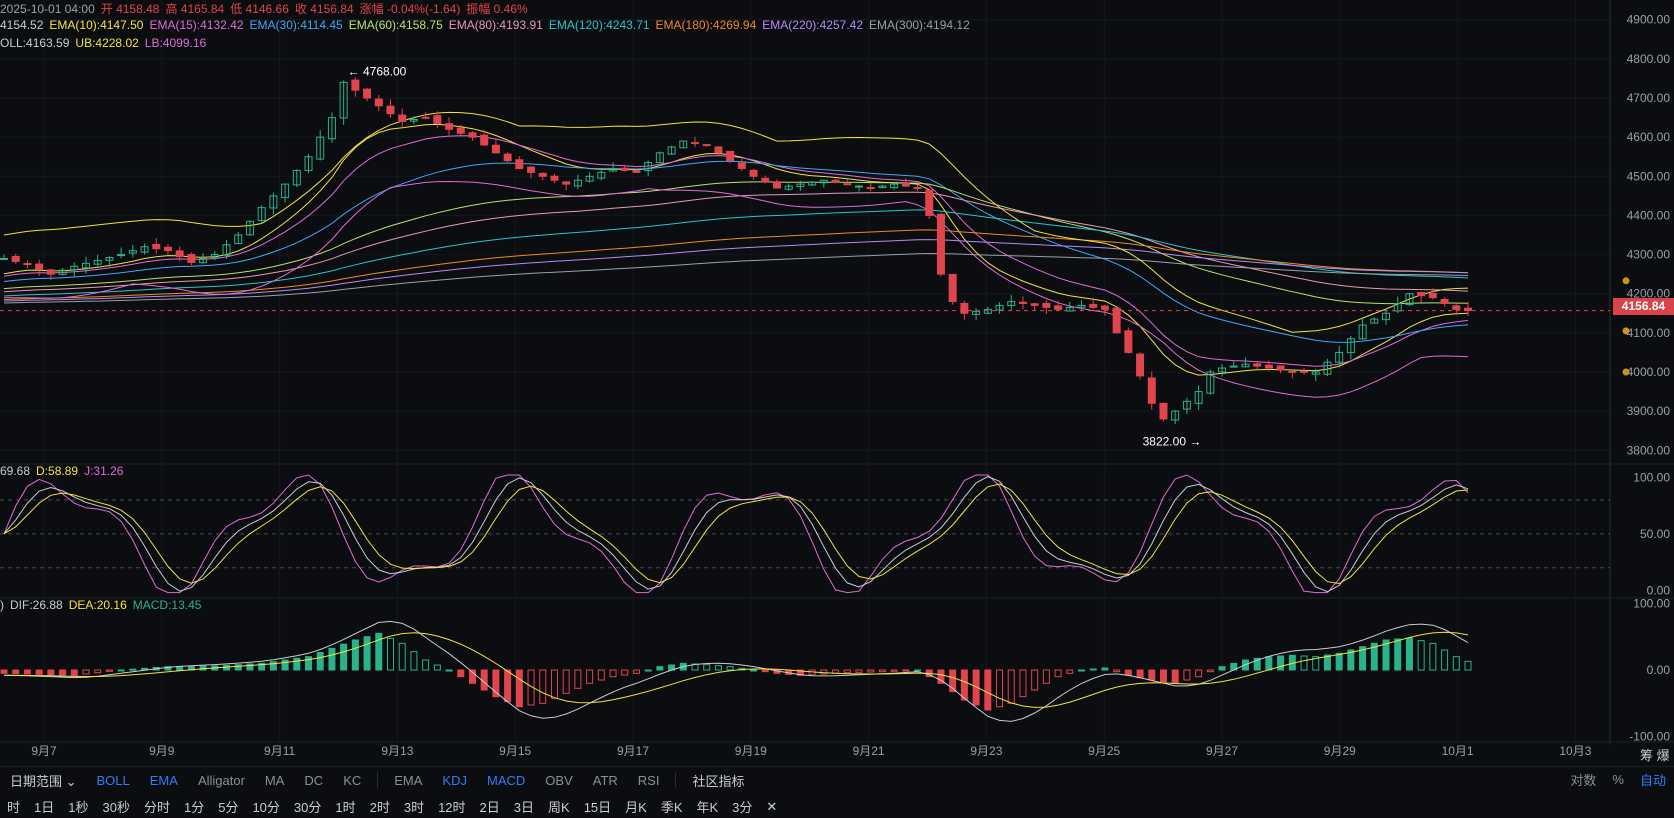 This screenshot has height=818, width=1674. What do you see at coordinates (559, 806) in the screenshot?
I see `timeframe-btn: 周K` at bounding box center [559, 806].